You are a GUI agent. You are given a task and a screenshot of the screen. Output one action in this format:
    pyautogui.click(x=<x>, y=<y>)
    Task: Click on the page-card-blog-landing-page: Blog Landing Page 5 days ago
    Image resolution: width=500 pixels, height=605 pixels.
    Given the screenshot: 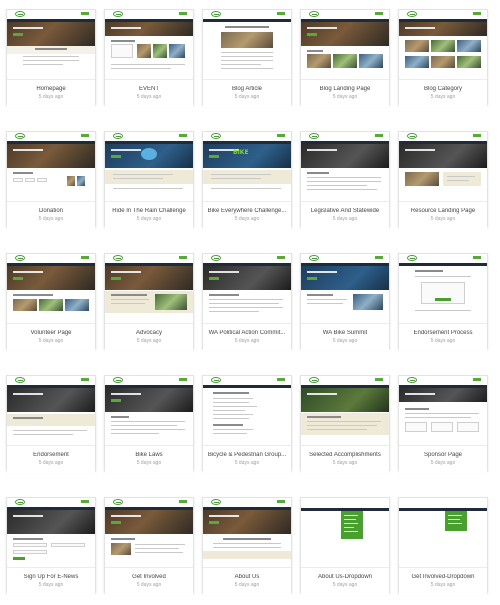 What is the action you would take?
    pyautogui.click(x=345, y=58)
    